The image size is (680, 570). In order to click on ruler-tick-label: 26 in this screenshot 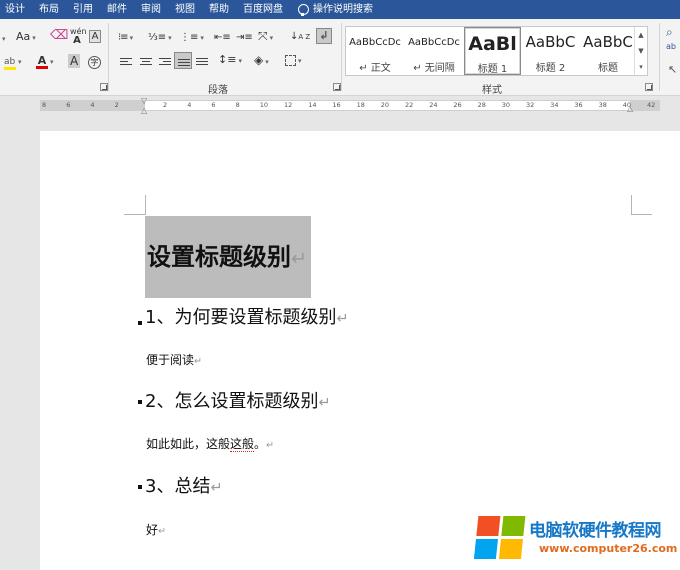, I will do `click(457, 105)`.